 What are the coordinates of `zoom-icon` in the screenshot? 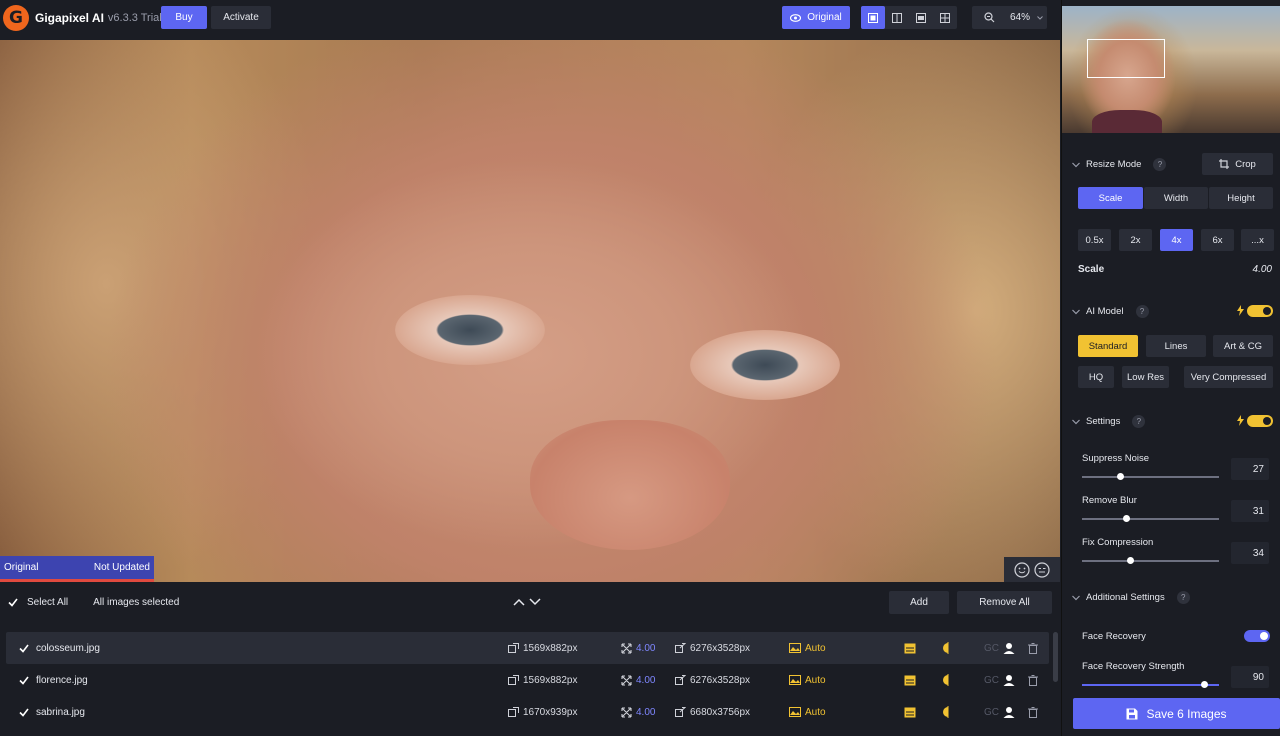 It's located at (989, 17).